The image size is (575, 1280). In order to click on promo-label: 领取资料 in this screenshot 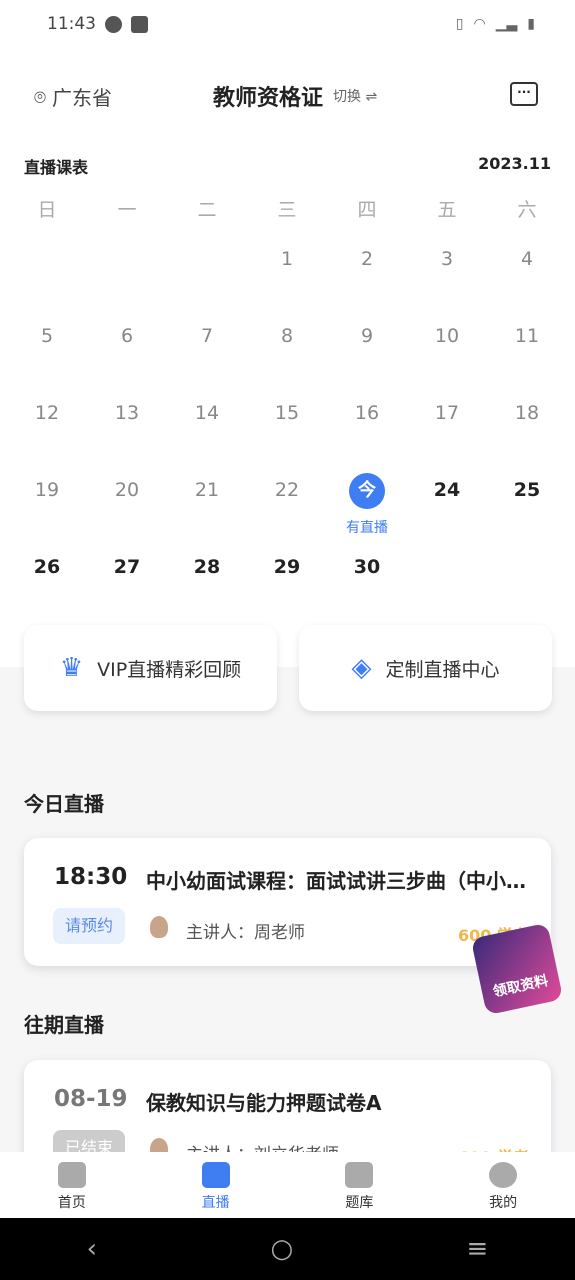, I will do `click(520, 986)`.